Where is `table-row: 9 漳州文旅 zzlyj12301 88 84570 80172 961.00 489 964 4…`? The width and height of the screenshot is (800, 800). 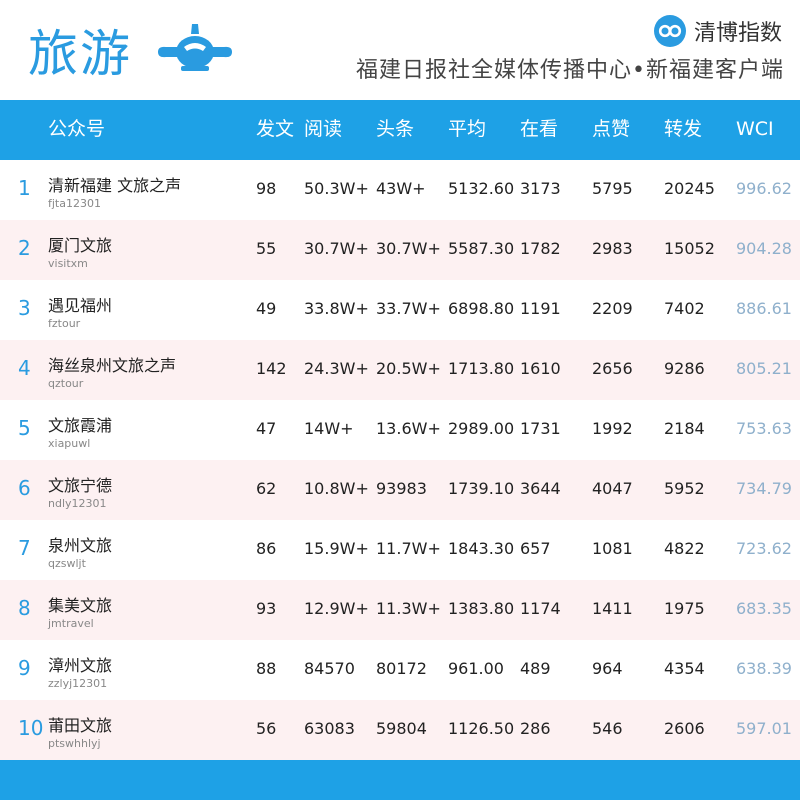 table-row: 9 漳州文旅 zzlyj12301 88 84570 80172 961.00 489 964 4… is located at coordinates (400, 670).